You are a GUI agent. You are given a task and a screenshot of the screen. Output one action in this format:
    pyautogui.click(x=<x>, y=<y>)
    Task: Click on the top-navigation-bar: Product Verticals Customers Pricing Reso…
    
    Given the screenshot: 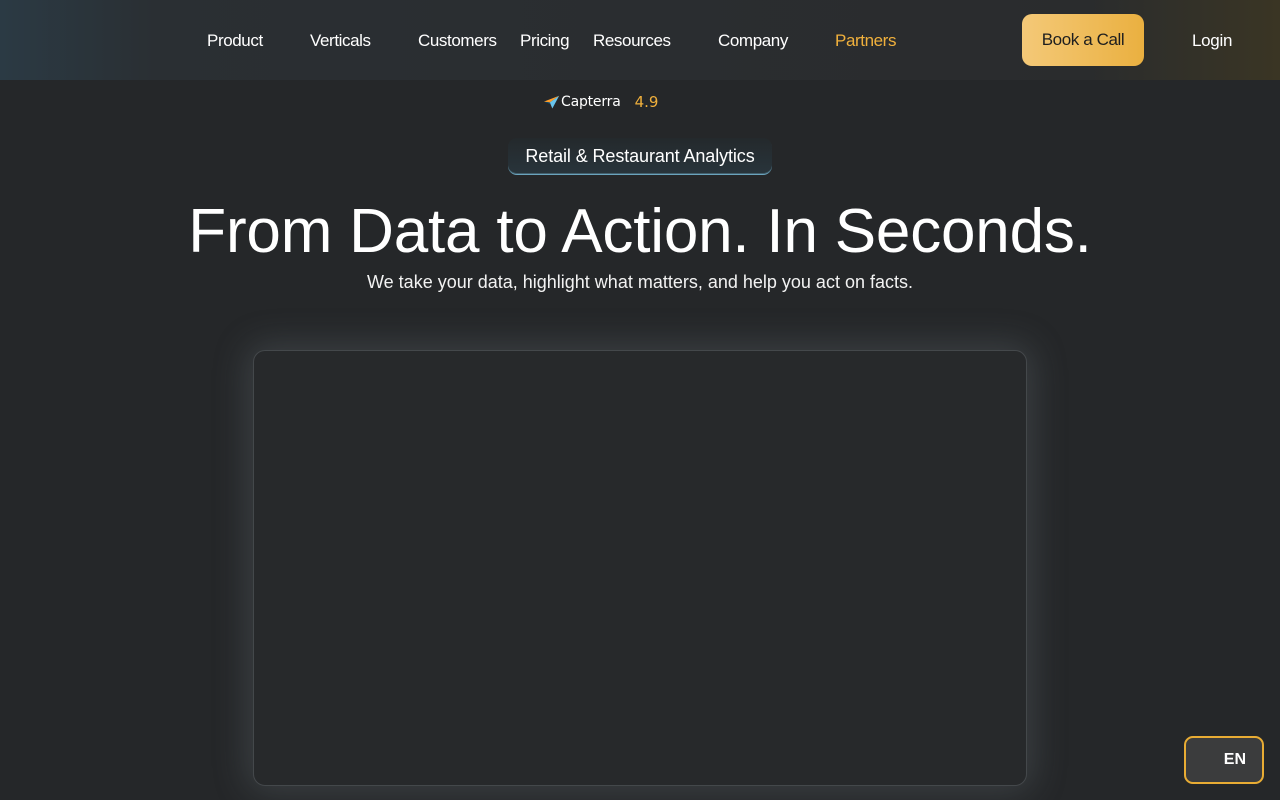 What is the action you would take?
    pyautogui.click(x=640, y=40)
    